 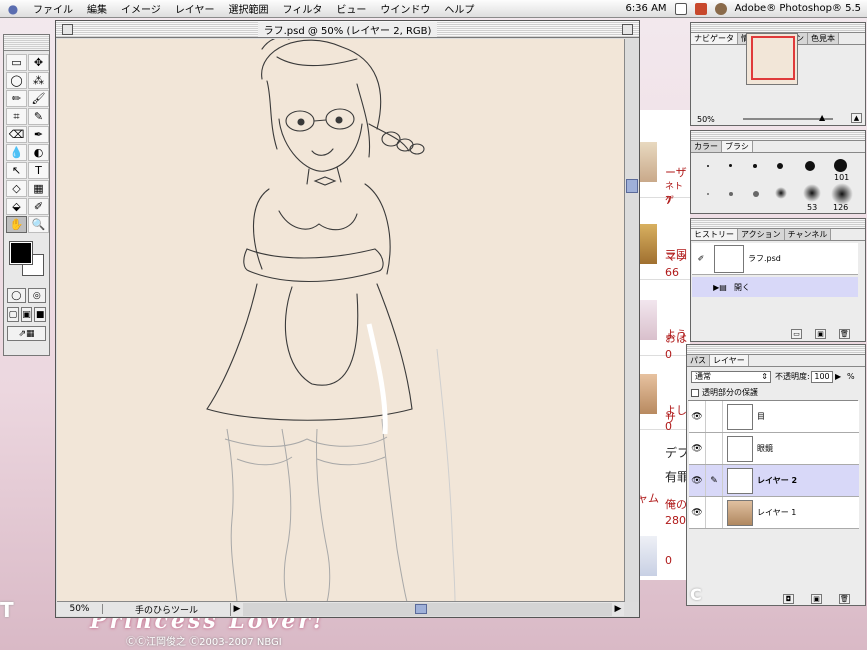 I want to click on type-tool-icon: T, so click(x=38, y=170).